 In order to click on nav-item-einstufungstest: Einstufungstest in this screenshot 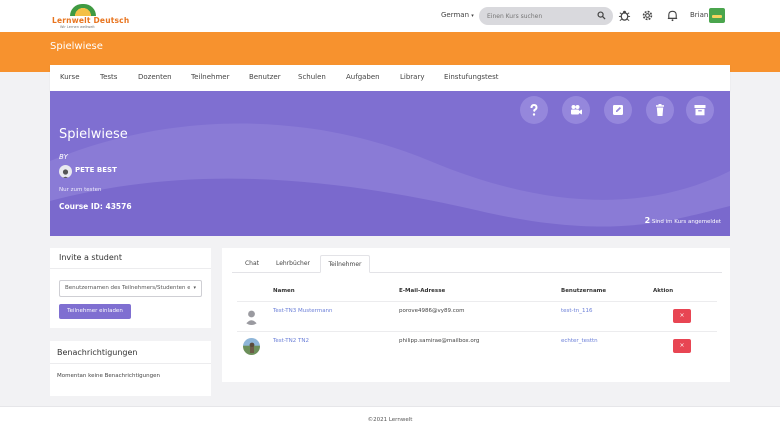, I will do `click(471, 77)`.